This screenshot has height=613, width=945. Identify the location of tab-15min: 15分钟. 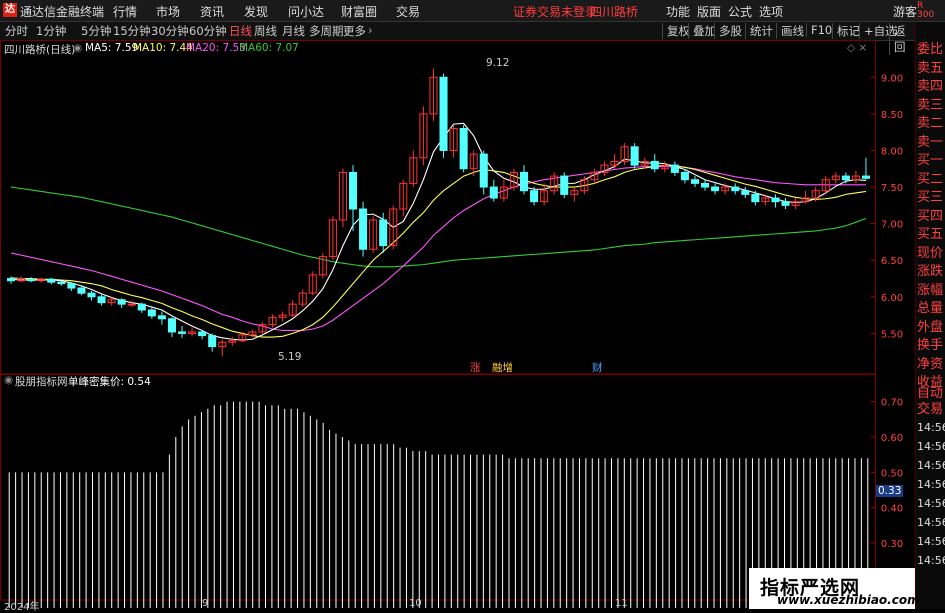
(132, 31).